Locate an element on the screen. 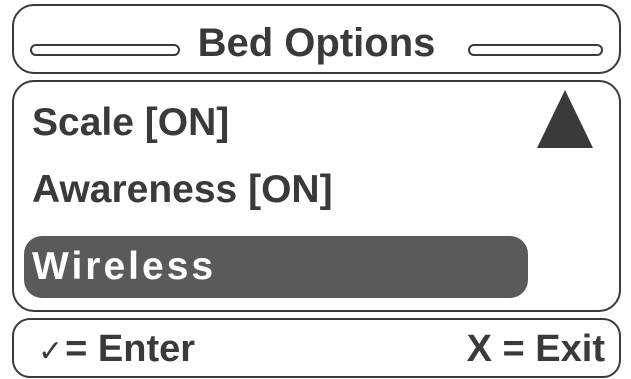  menu-item-scale: Scale [ON] is located at coordinates (126, 123).